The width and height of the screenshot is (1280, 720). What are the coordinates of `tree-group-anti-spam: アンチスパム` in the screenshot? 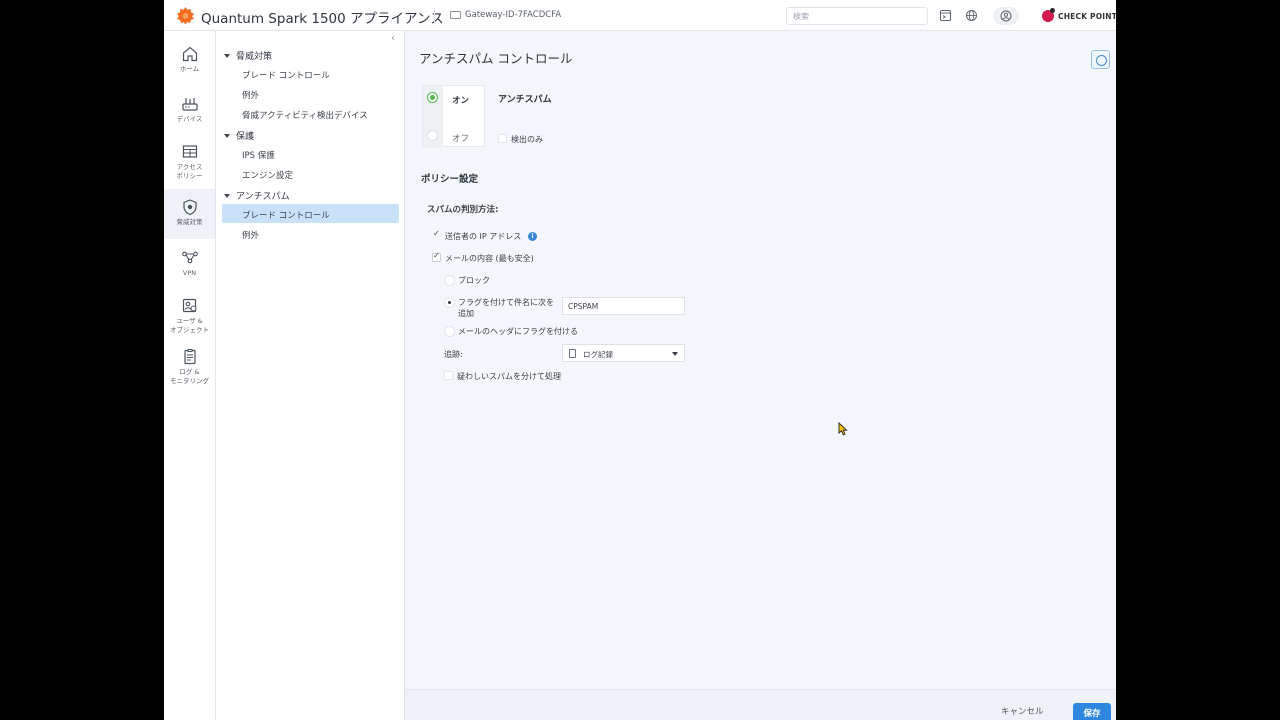 It's located at (257, 195).